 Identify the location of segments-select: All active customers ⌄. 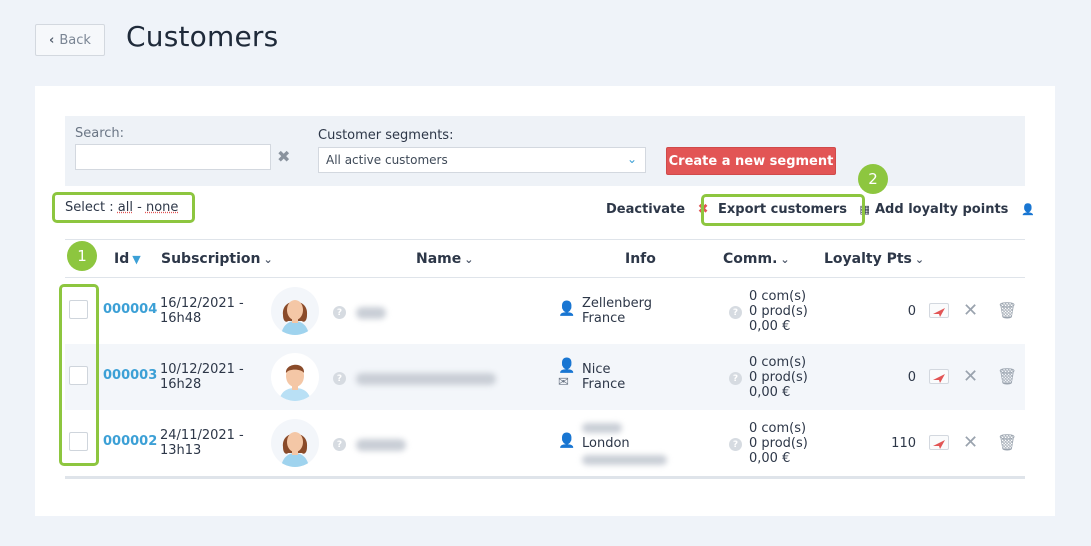
(482, 160).